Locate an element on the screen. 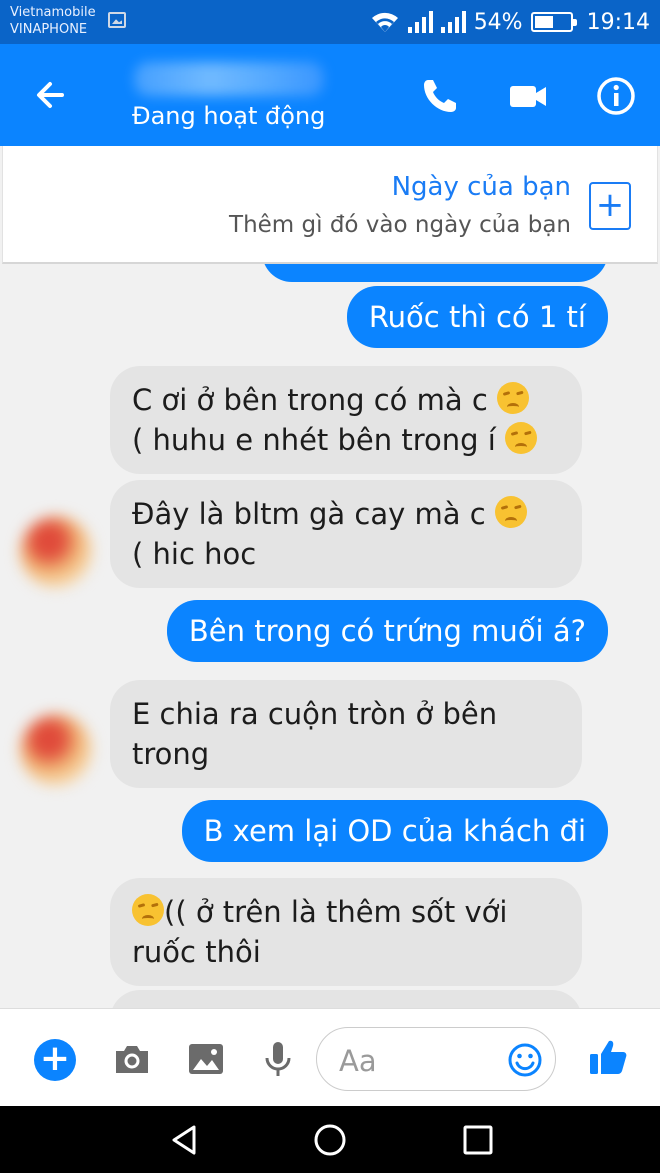 The height and width of the screenshot is (1173, 660). signal-2-icon is located at coordinates (453, 22).